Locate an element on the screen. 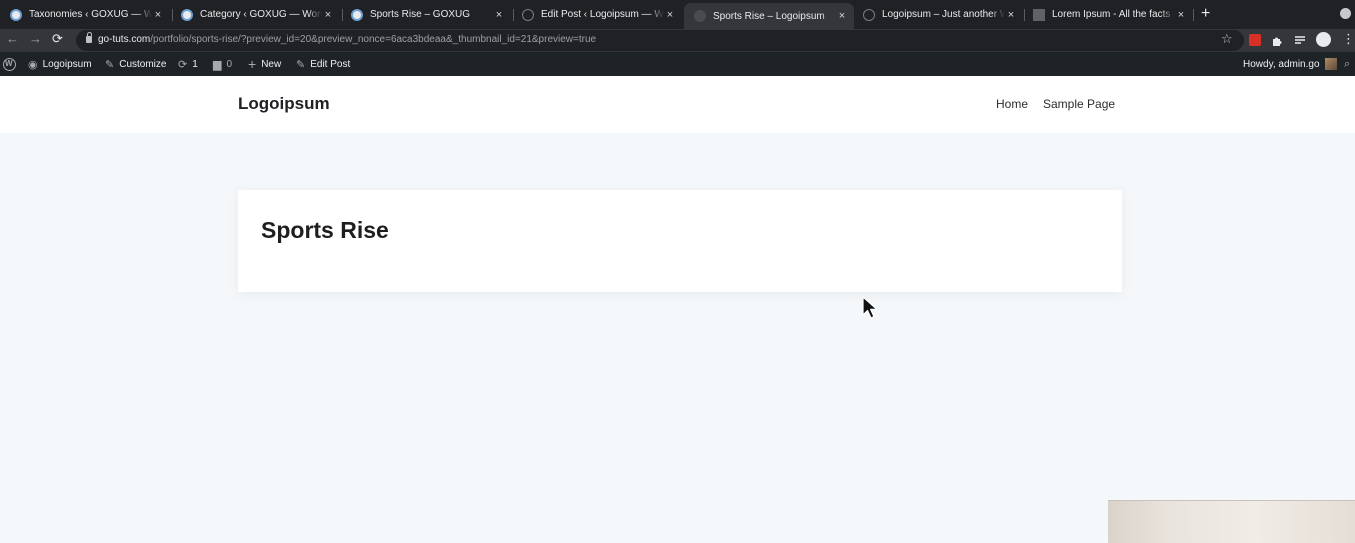 Image resolution: width=1355 pixels, height=543 pixels. mouse-cursor-icon is located at coordinates (870, 307).